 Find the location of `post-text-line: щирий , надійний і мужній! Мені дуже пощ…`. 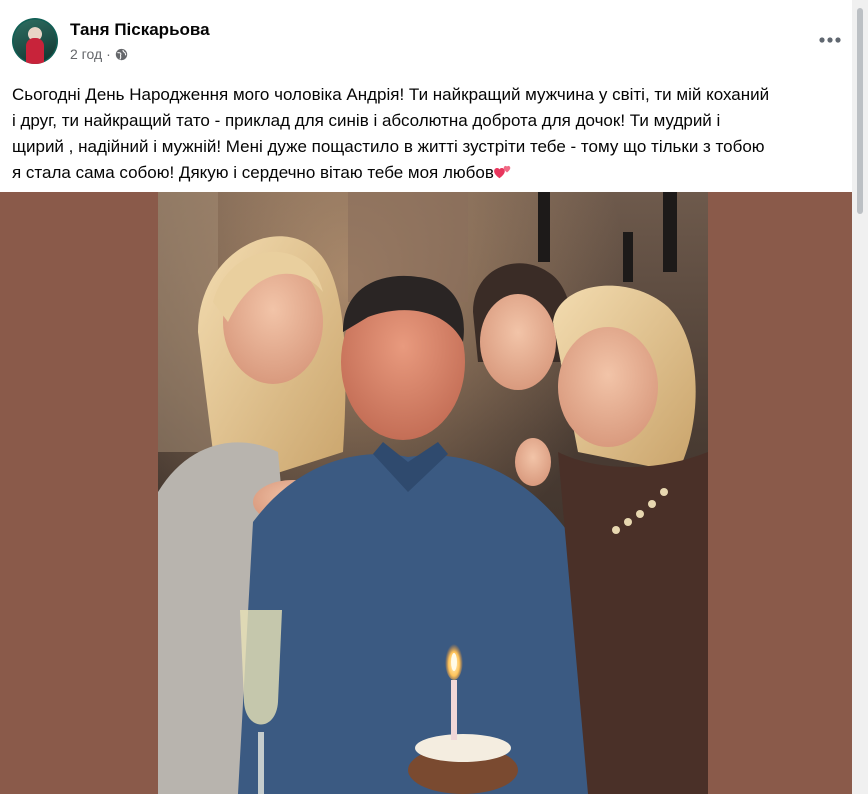

post-text-line: щирий , надійний і мужній! Мені дуже пощ… is located at coordinates (388, 146).